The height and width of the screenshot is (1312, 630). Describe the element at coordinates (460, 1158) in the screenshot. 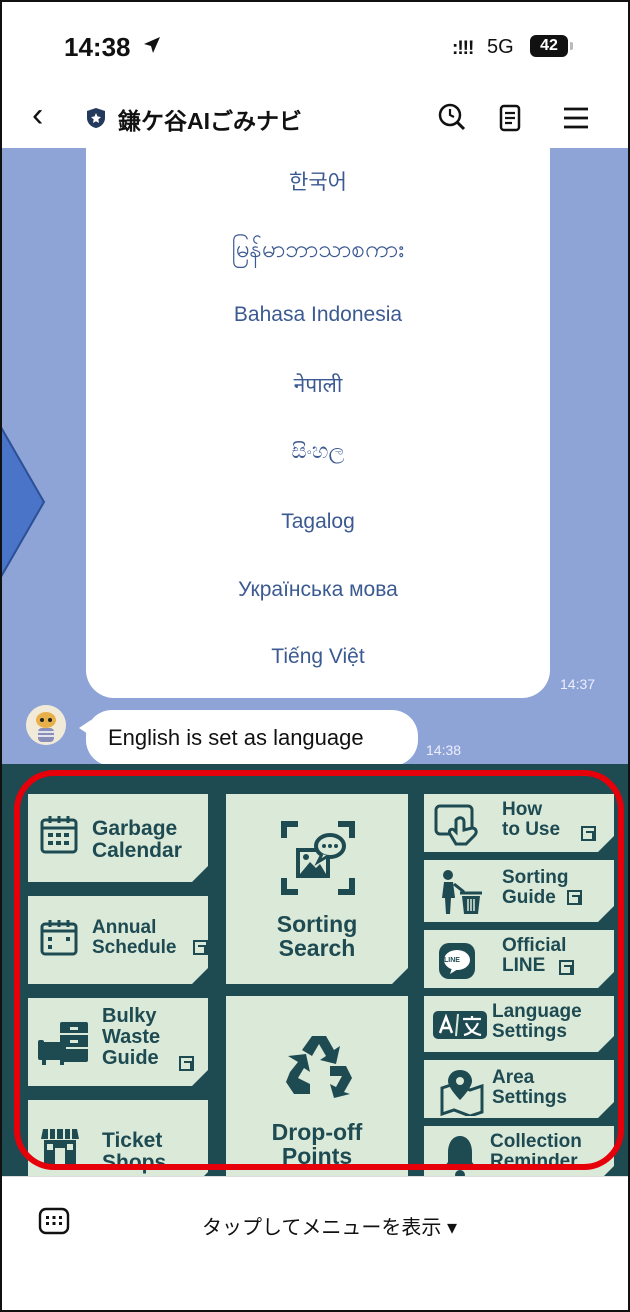

I see `bell-icon` at that location.